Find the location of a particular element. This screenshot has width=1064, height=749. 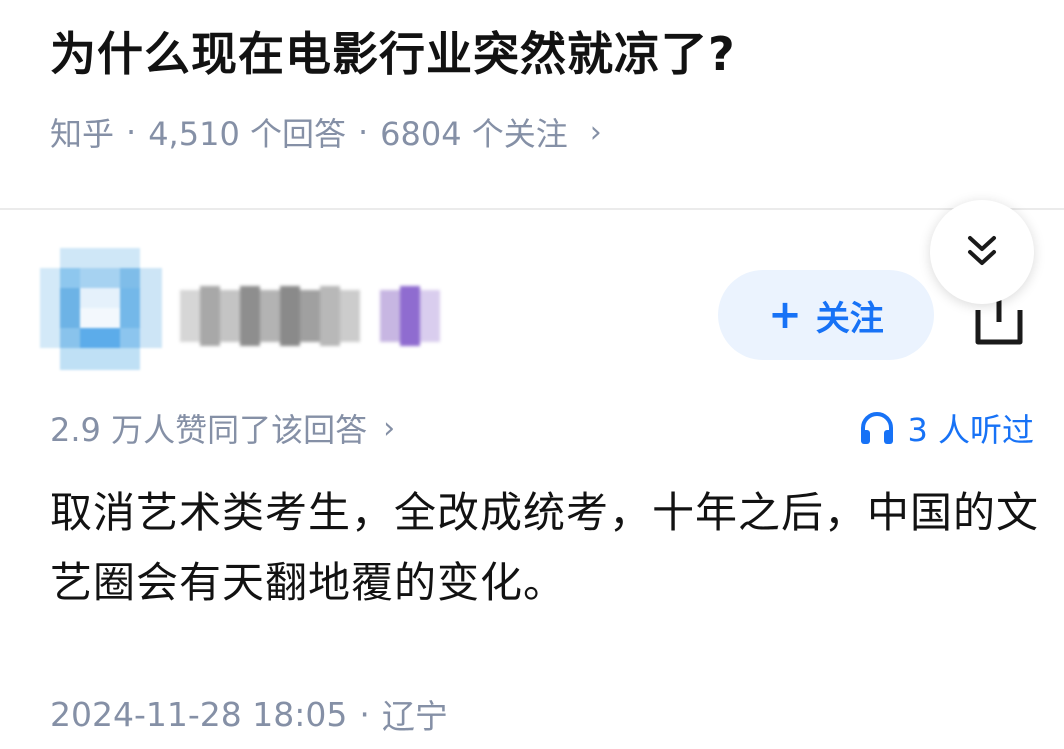

follow-button: + 关注 is located at coordinates (826, 315).